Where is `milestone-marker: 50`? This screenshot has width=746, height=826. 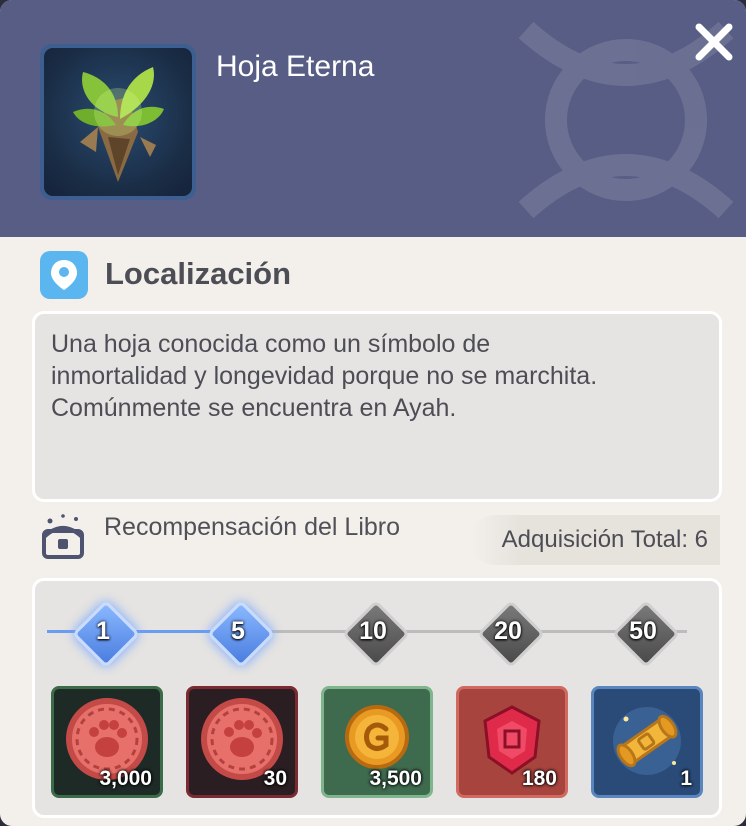 milestone-marker: 50 is located at coordinates (646, 634).